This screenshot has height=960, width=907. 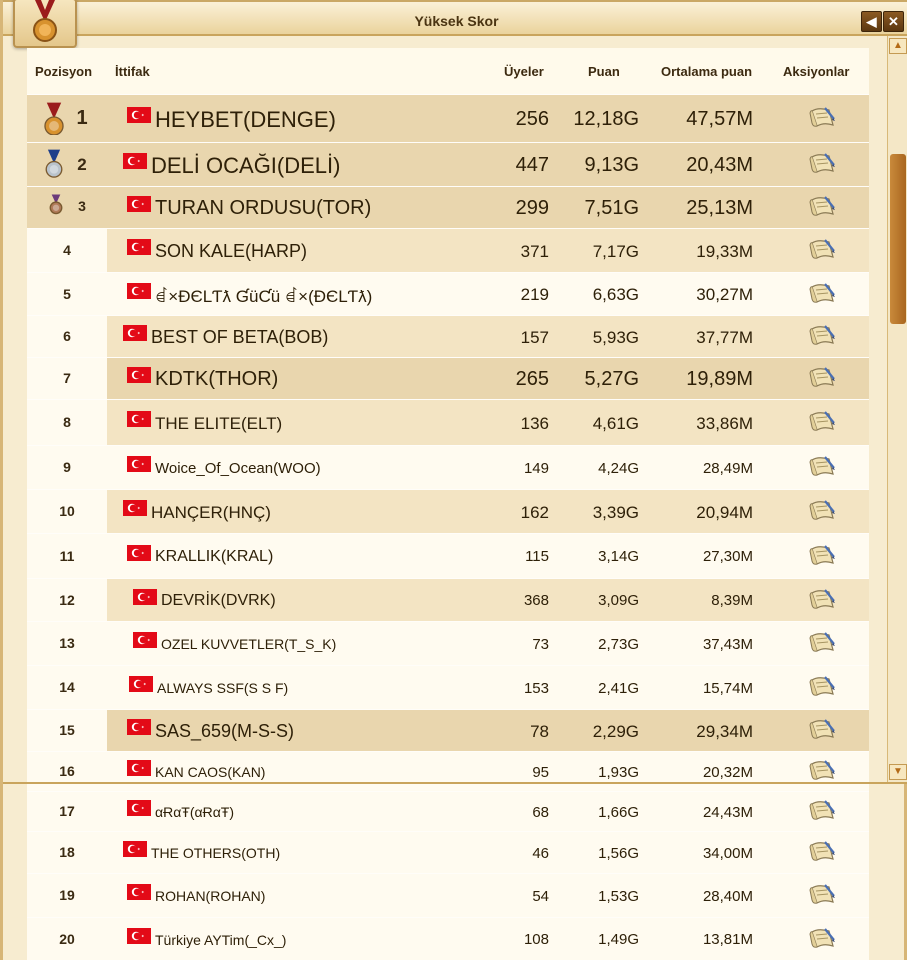 What do you see at coordinates (210, 896) in the screenshot?
I see `alliance-name-link: ROHAN(ROHAN)` at bounding box center [210, 896].